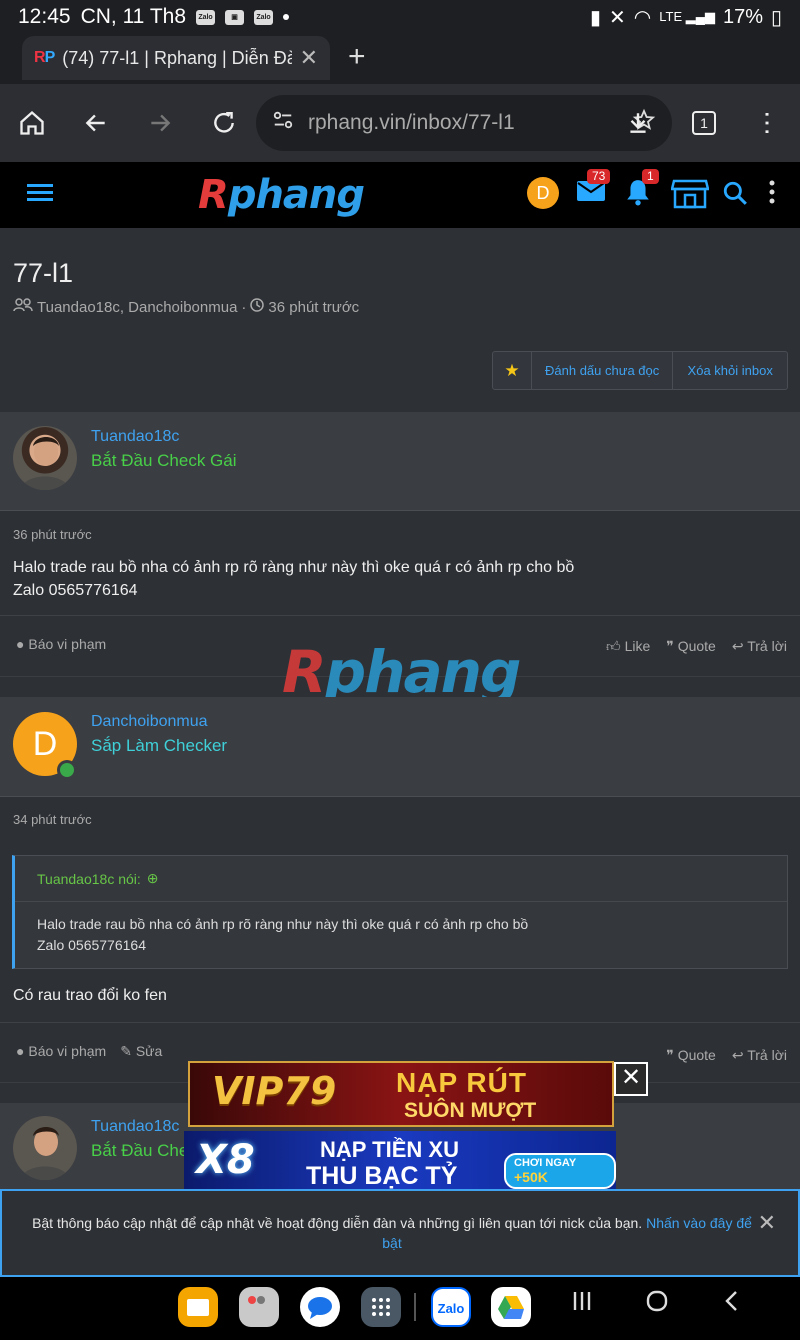  I want to click on remove-inbox-button: Xóa khỏi inbox, so click(730, 370).